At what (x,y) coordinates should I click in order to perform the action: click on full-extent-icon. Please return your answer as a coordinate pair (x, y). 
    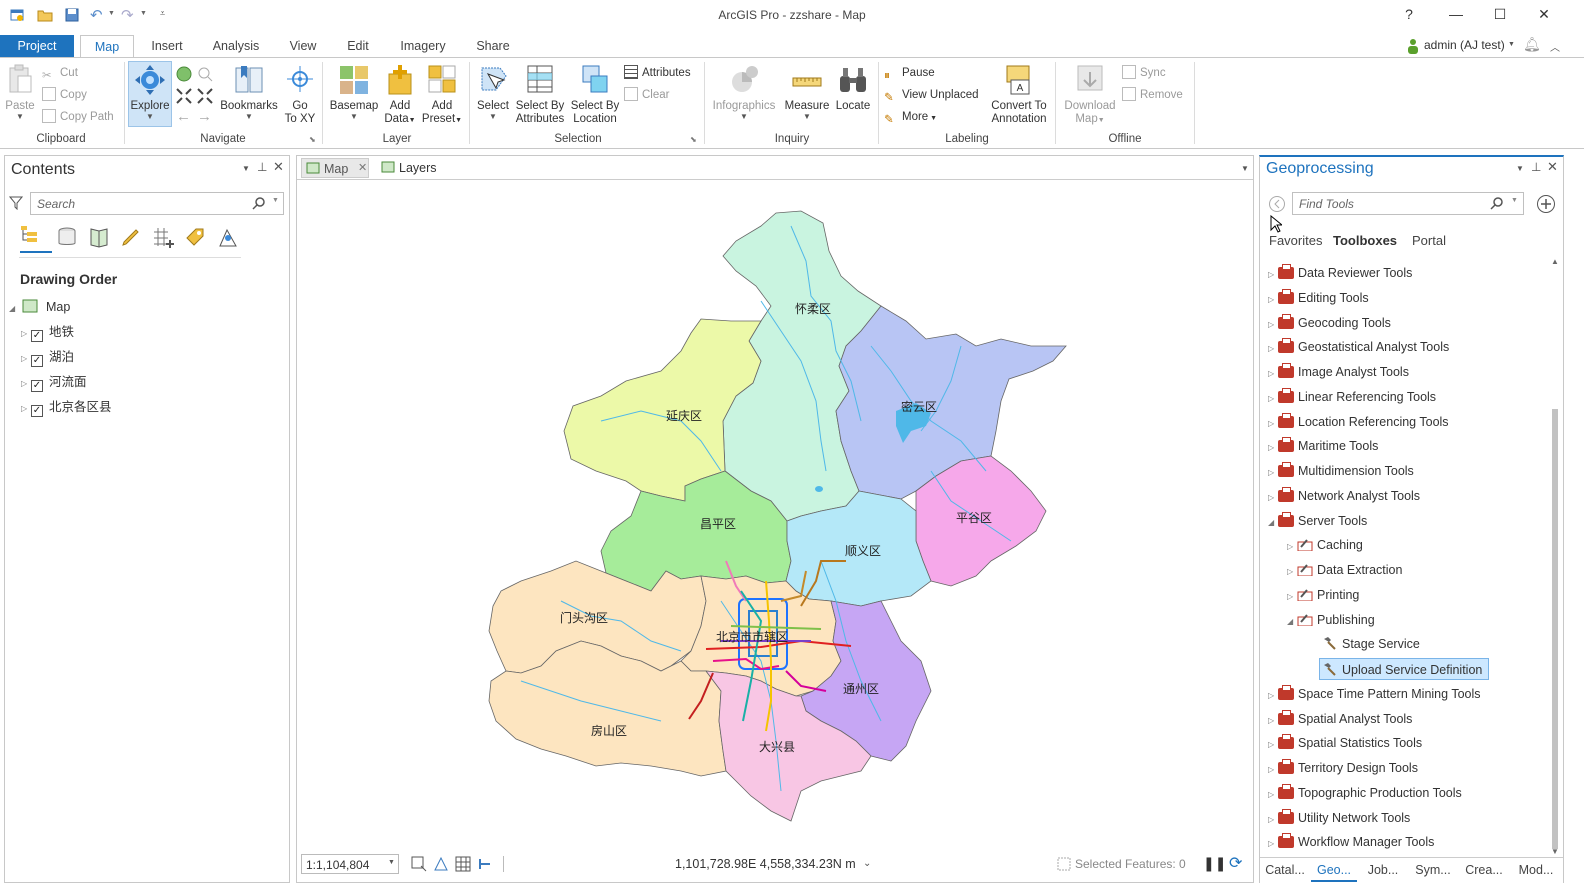
    Looking at the image, I should click on (184, 74).